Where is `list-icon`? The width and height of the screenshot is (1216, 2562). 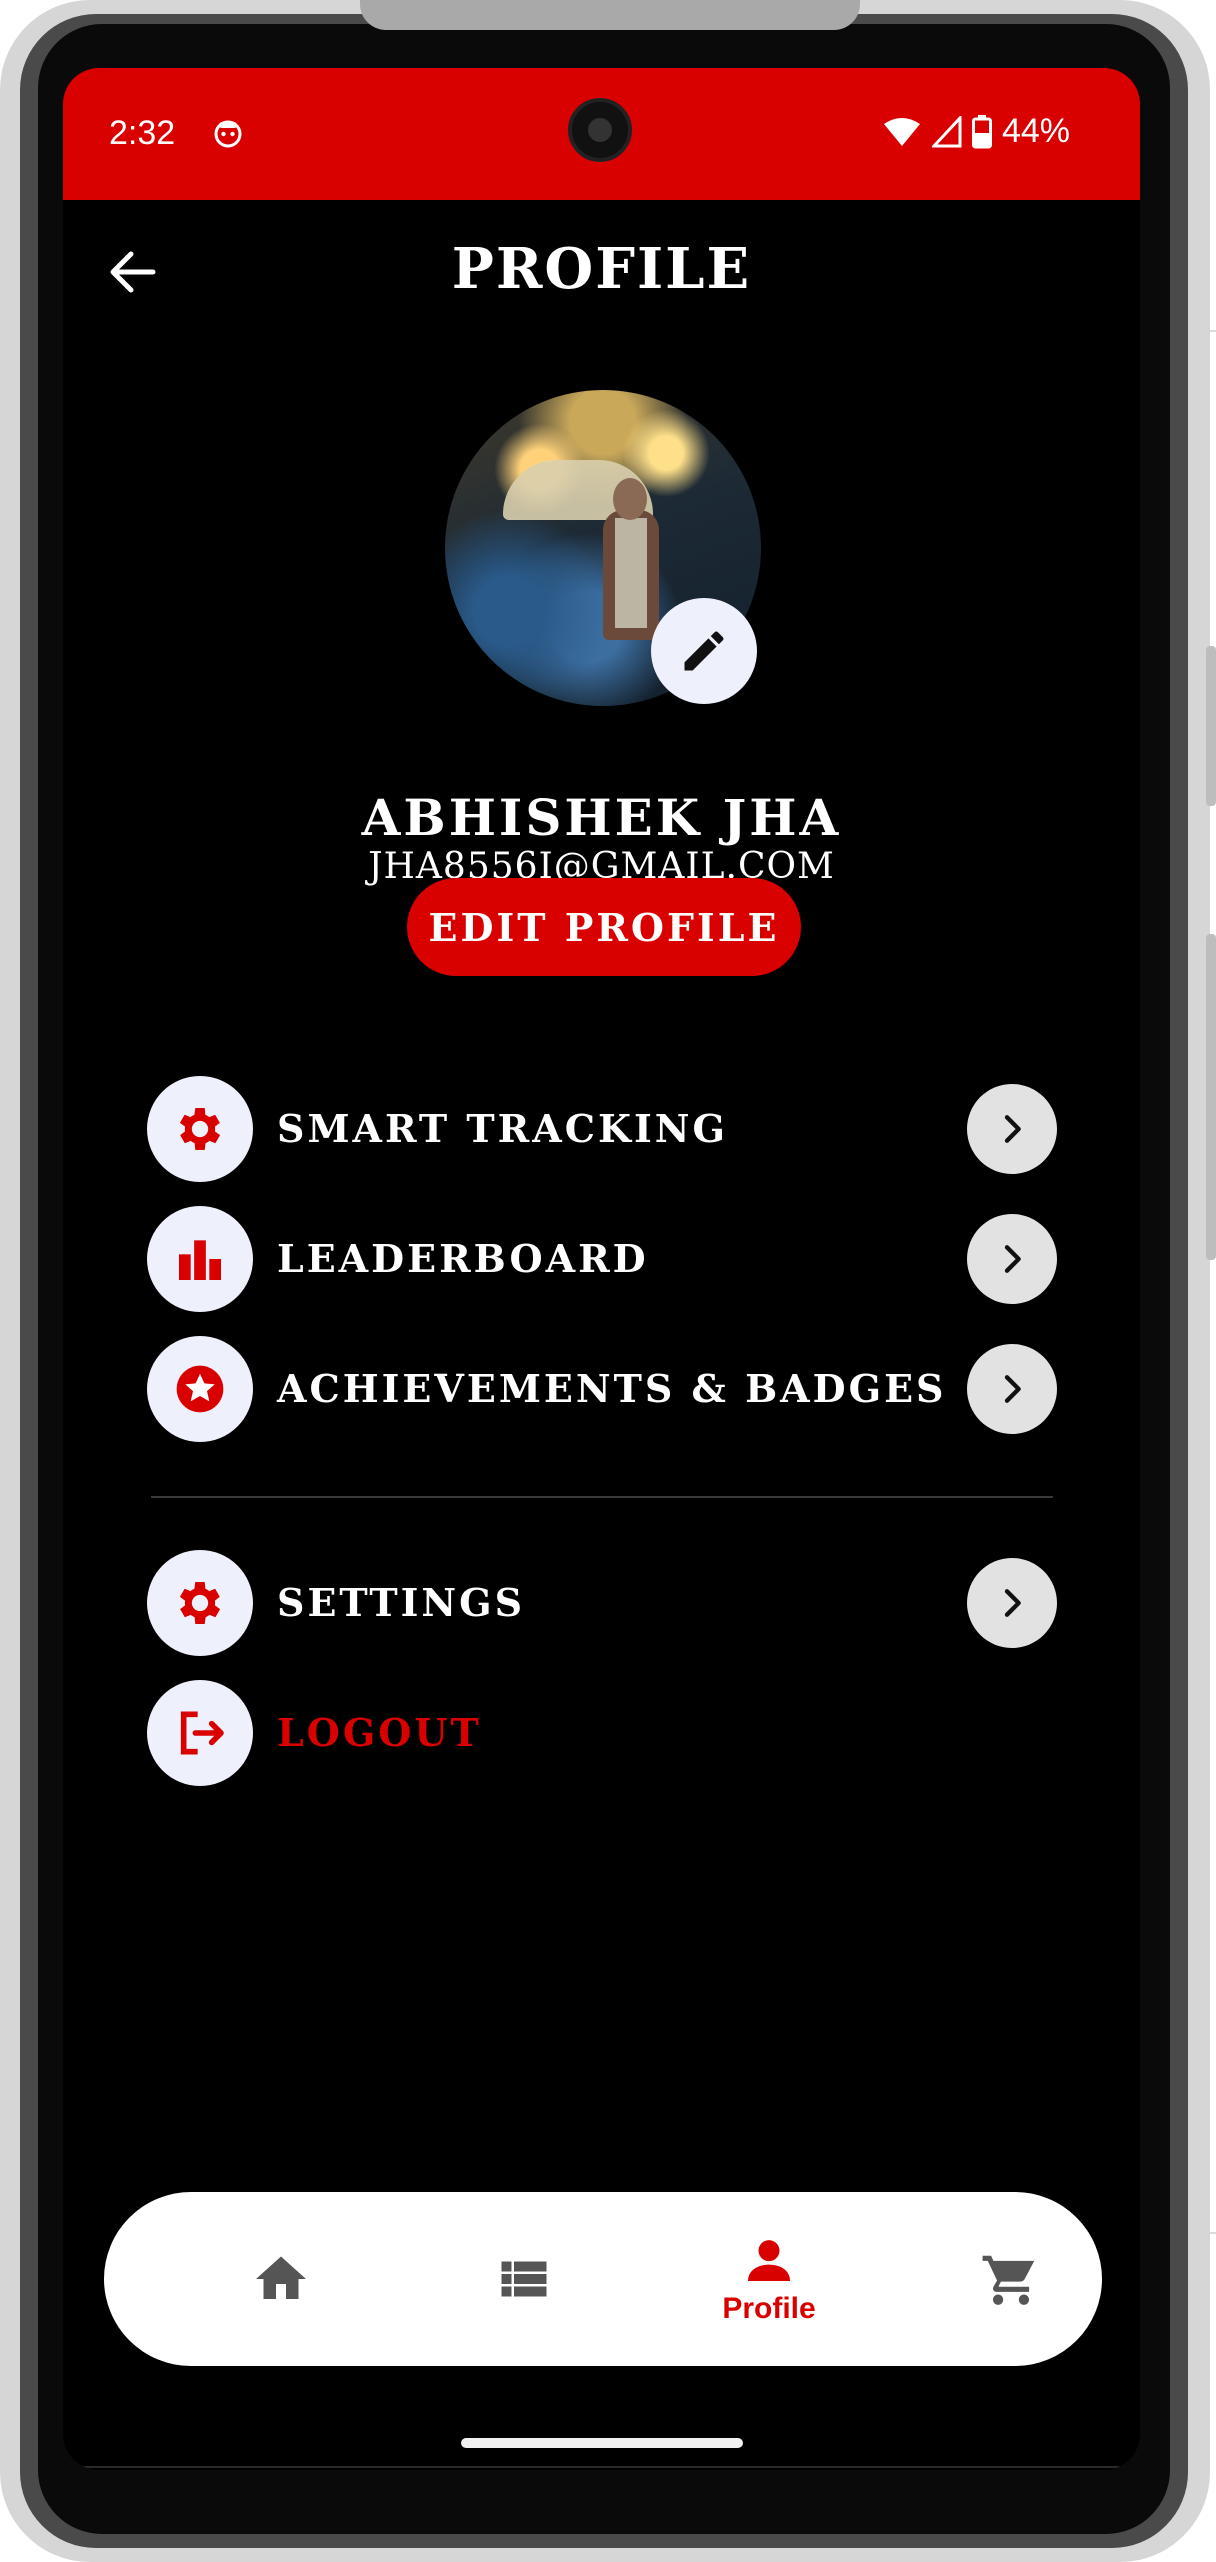
list-icon is located at coordinates (524, 2279).